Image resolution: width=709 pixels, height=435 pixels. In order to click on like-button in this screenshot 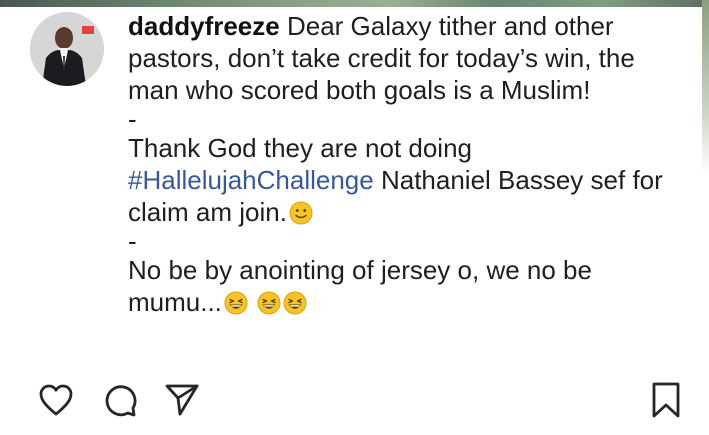, I will do `click(56, 400)`.